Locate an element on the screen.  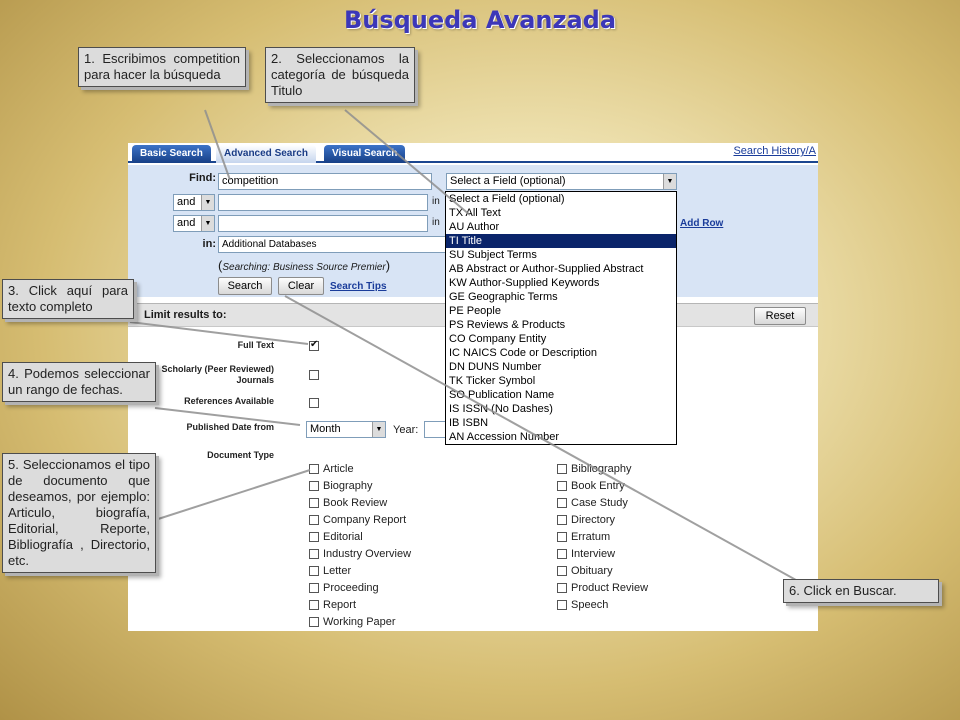
dropdown-option: TK Ticker Symbol is located at coordinates (561, 381).